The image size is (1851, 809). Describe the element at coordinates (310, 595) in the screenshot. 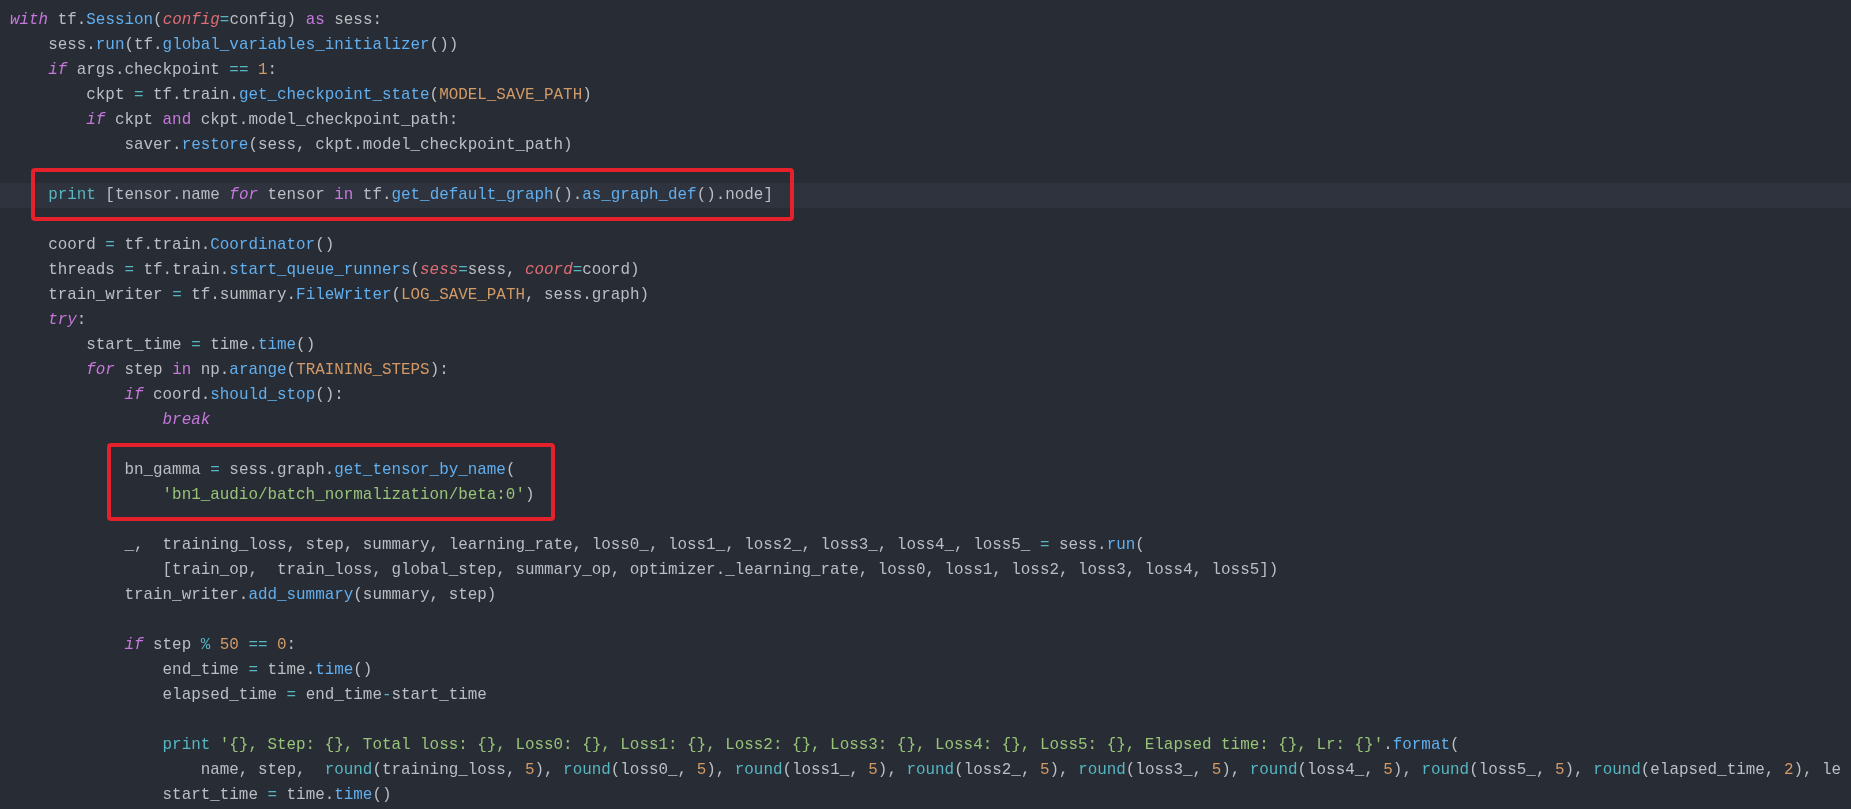

I see `code-line: train_writer.add_summary(summary, step)` at that location.